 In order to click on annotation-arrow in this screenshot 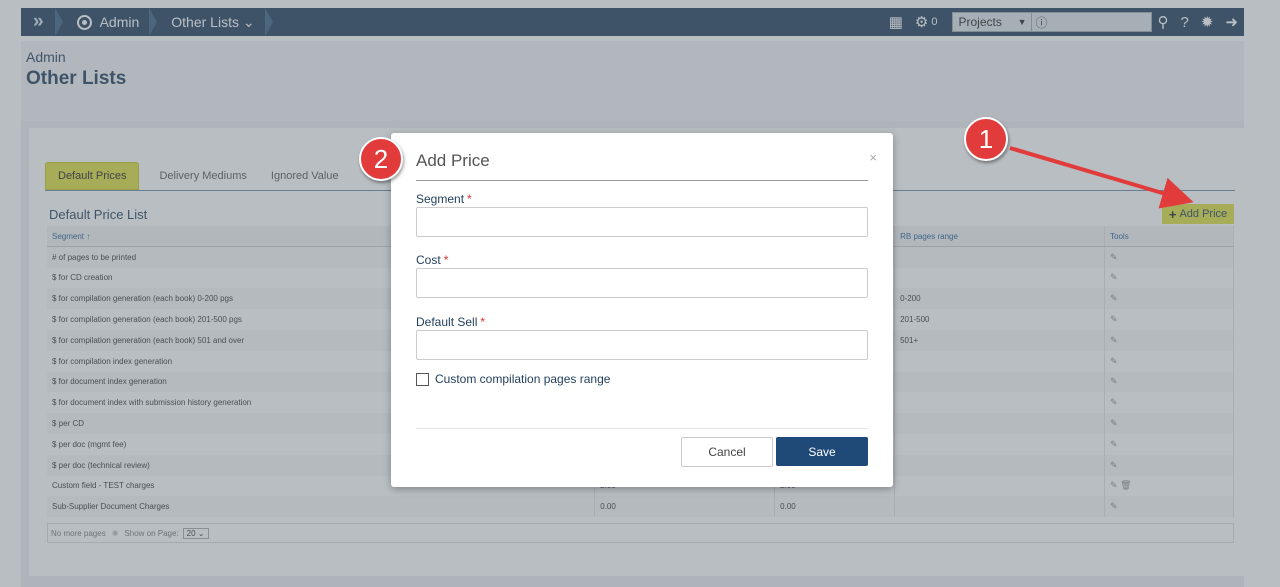, I will do `click(1101, 177)`.